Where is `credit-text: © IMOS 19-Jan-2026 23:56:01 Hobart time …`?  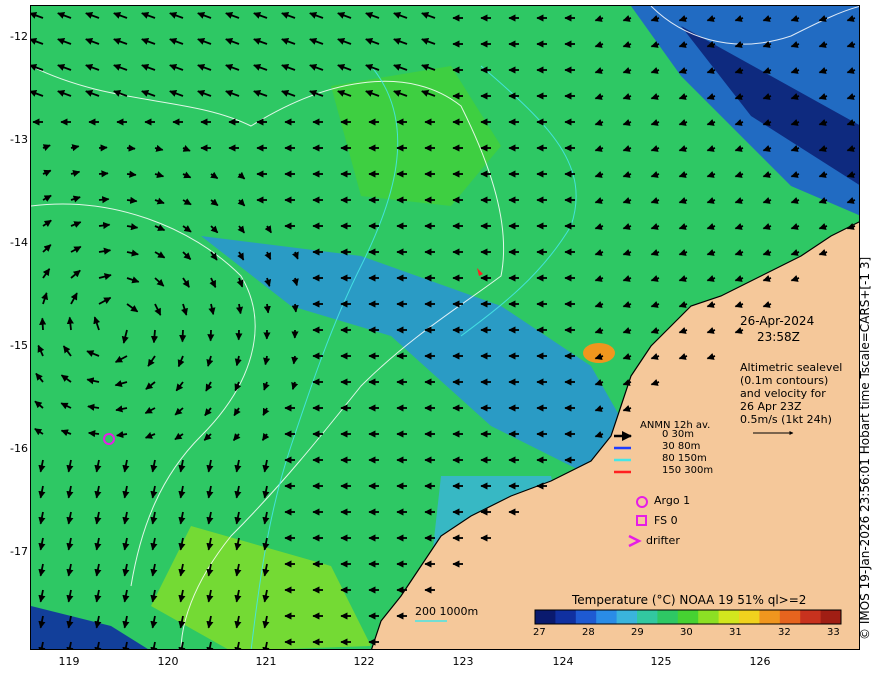 credit-text: © IMOS 19-Jan-2026 23:56:01 Hobart time … is located at coordinates (865, 448).